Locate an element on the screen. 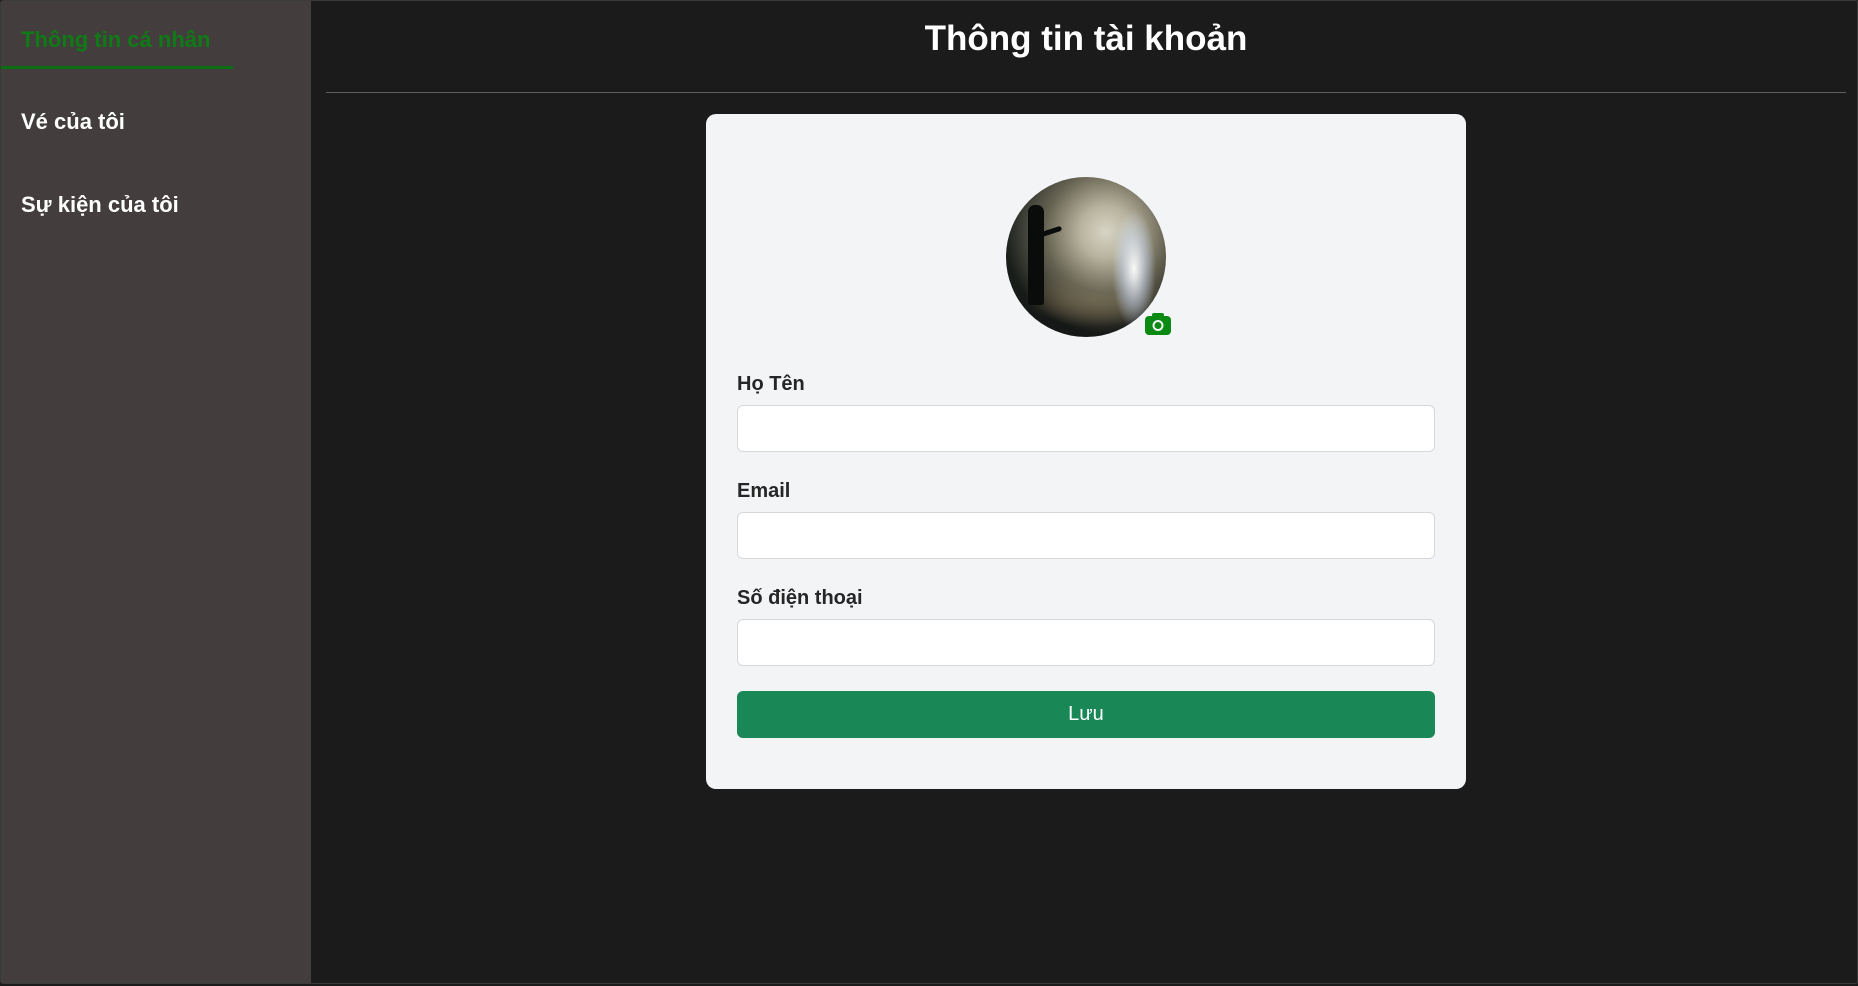  camera-icon-graphic is located at coordinates (1158, 324).